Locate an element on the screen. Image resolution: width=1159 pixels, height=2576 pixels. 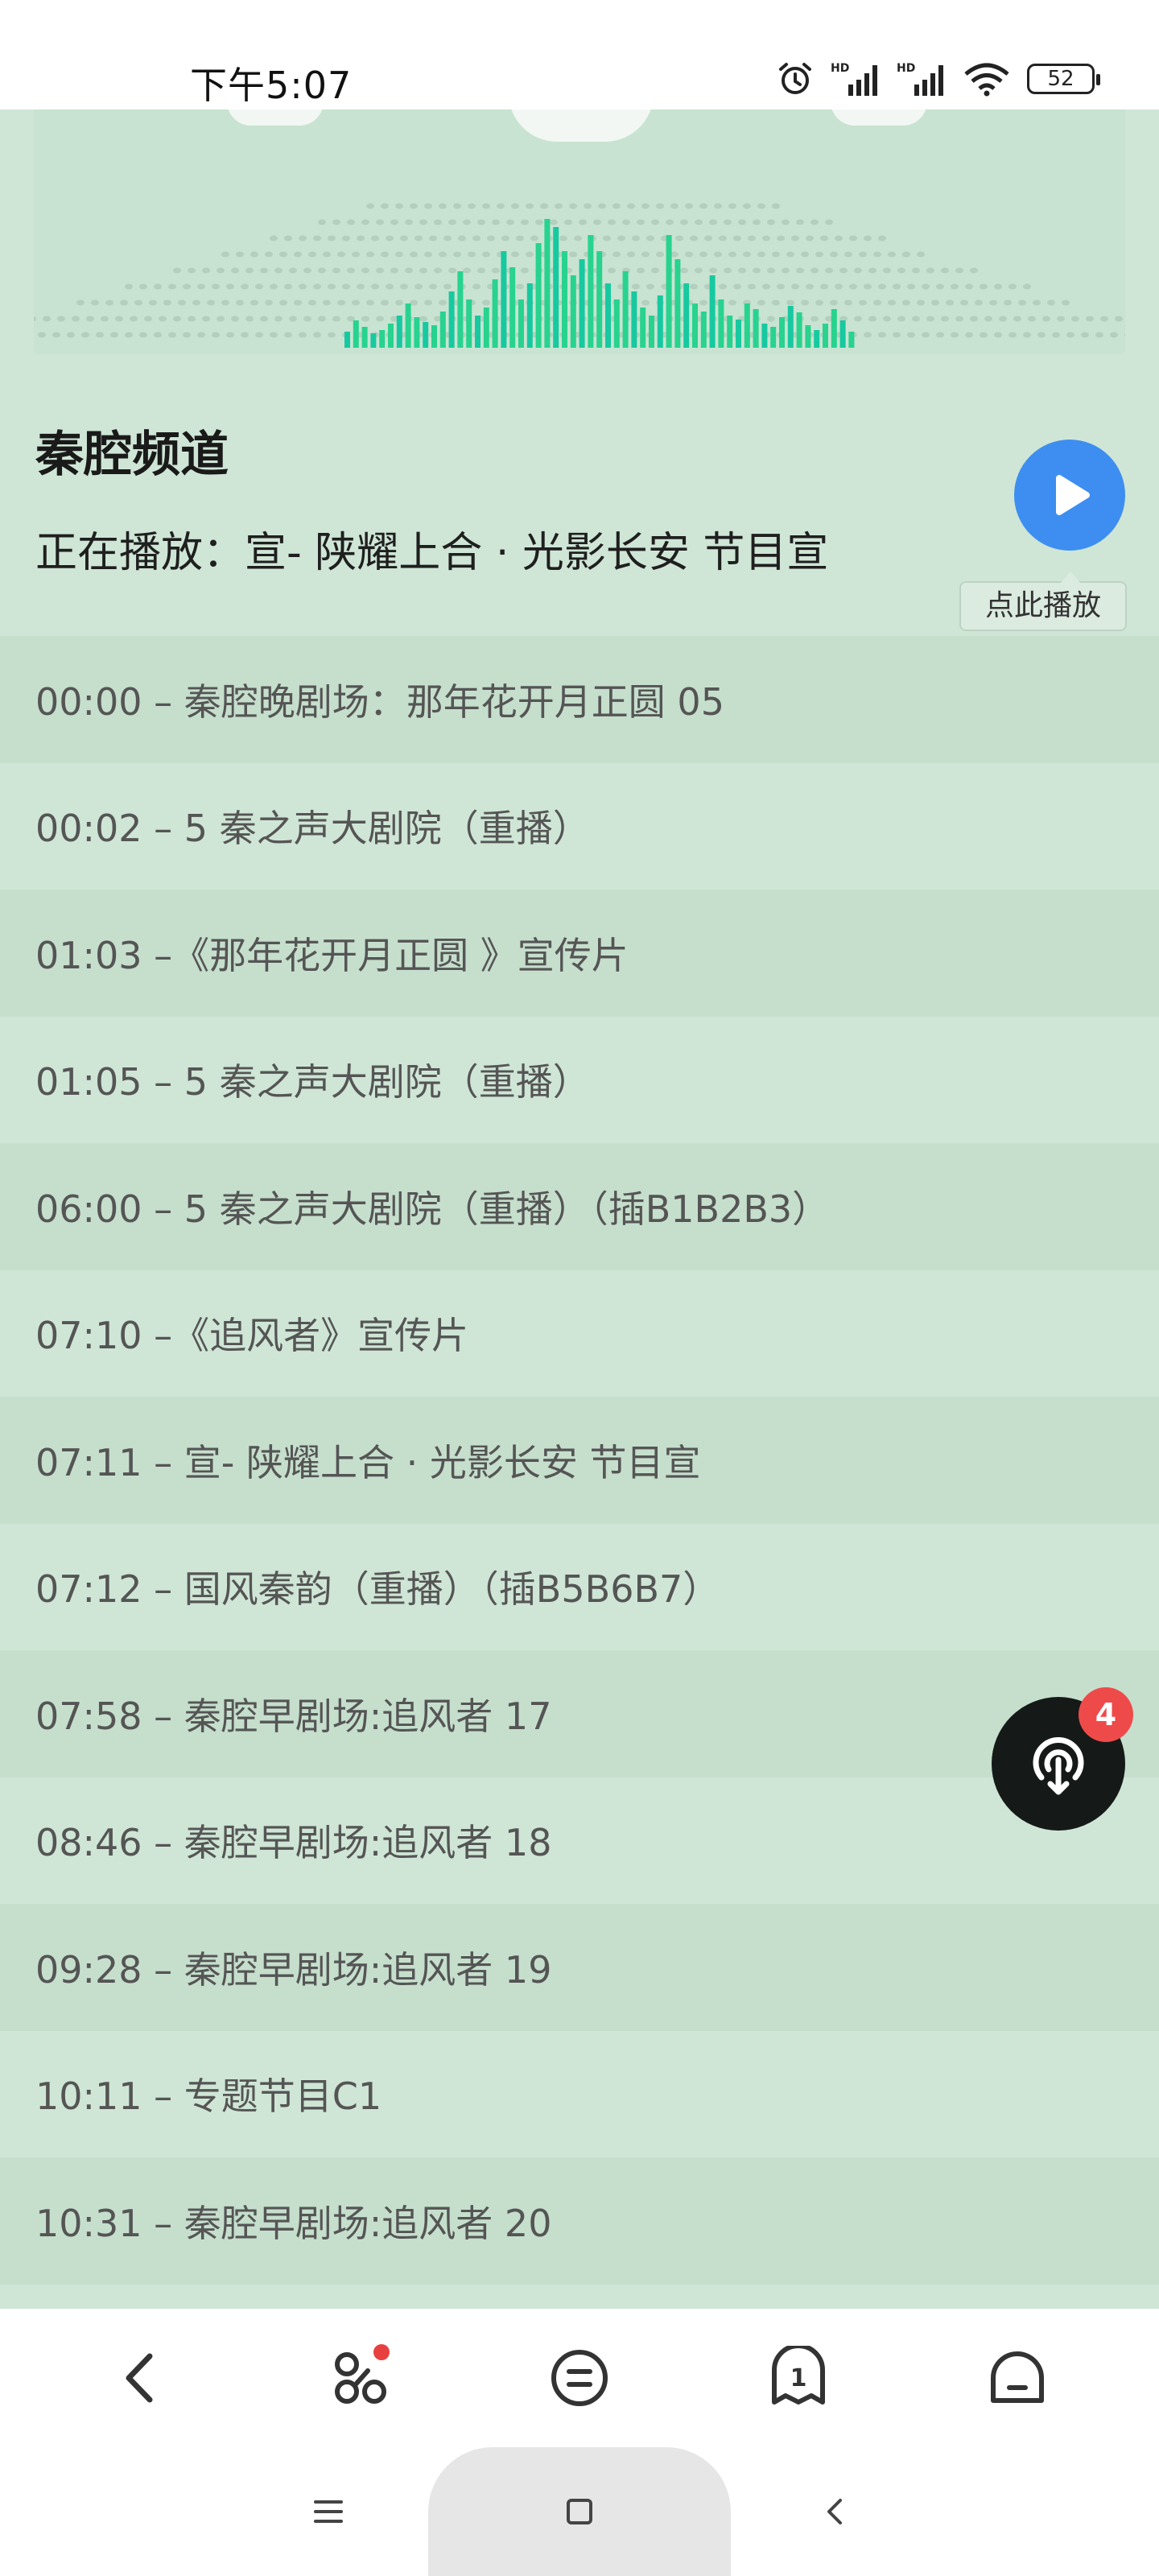
back-button is located at coordinates (141, 2378).